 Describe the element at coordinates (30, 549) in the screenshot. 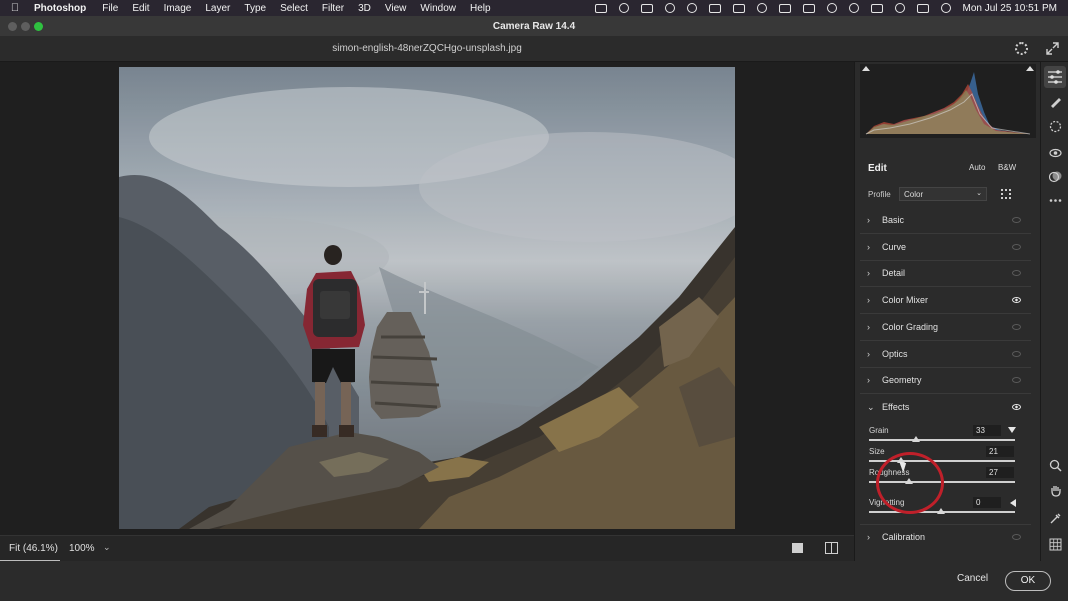

I see `fit-zoom-tab: Fit (46.1%)` at that location.